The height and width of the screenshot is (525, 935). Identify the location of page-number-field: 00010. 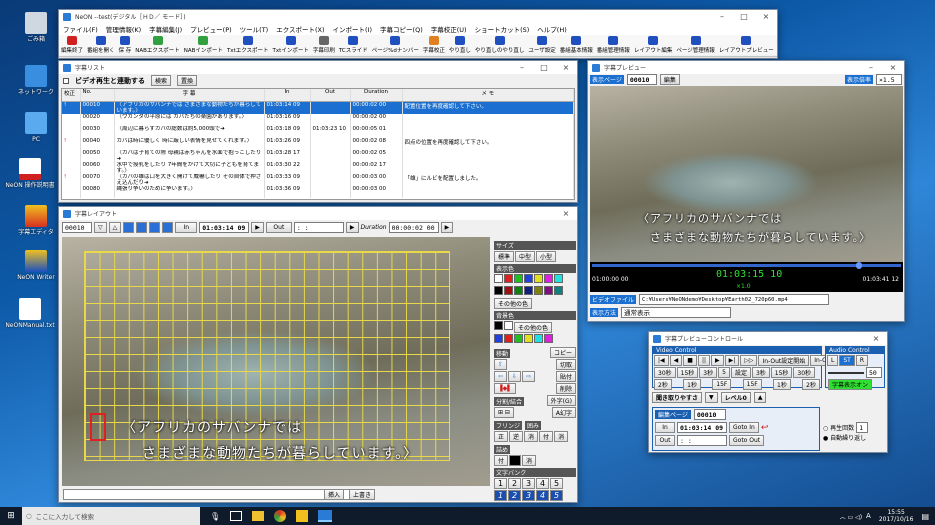
(77, 227).